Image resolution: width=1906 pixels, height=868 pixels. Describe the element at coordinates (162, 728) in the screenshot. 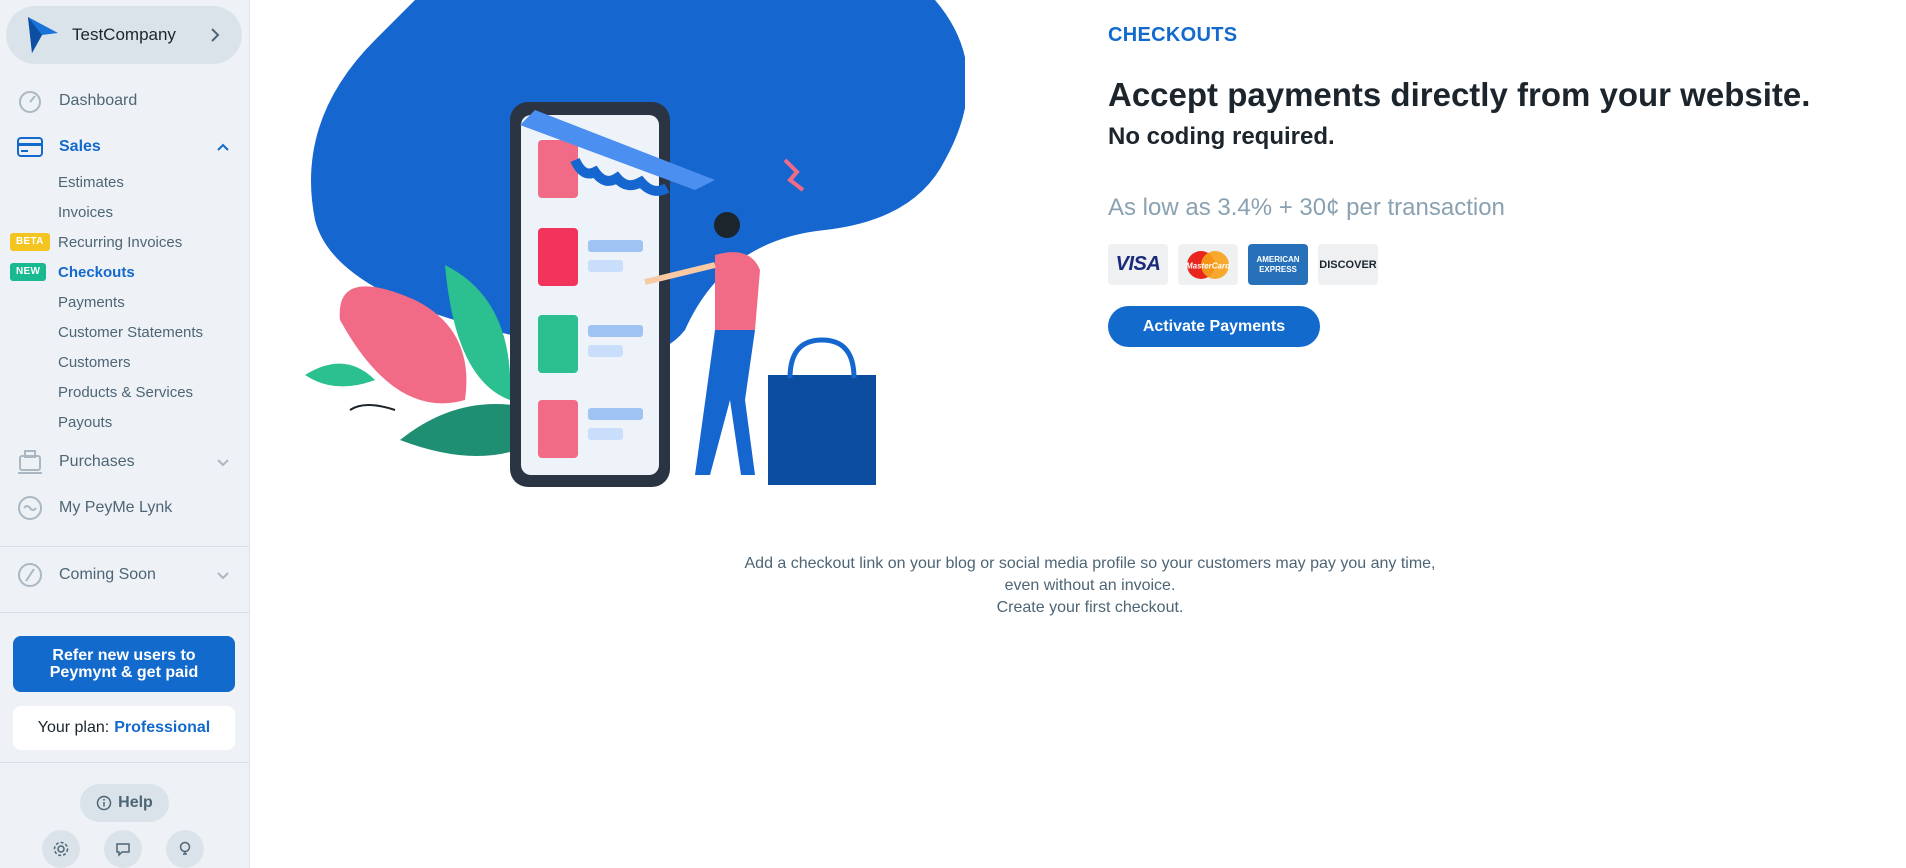

I see `plan-name: Professional` at that location.